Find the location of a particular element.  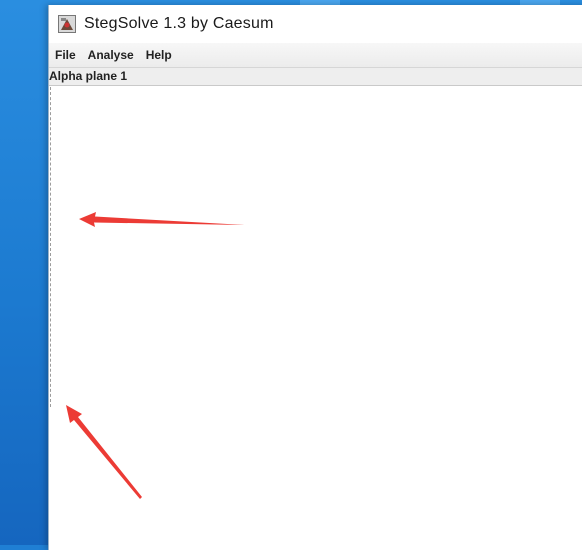

menu-analyse: Analyse is located at coordinates (111, 55).